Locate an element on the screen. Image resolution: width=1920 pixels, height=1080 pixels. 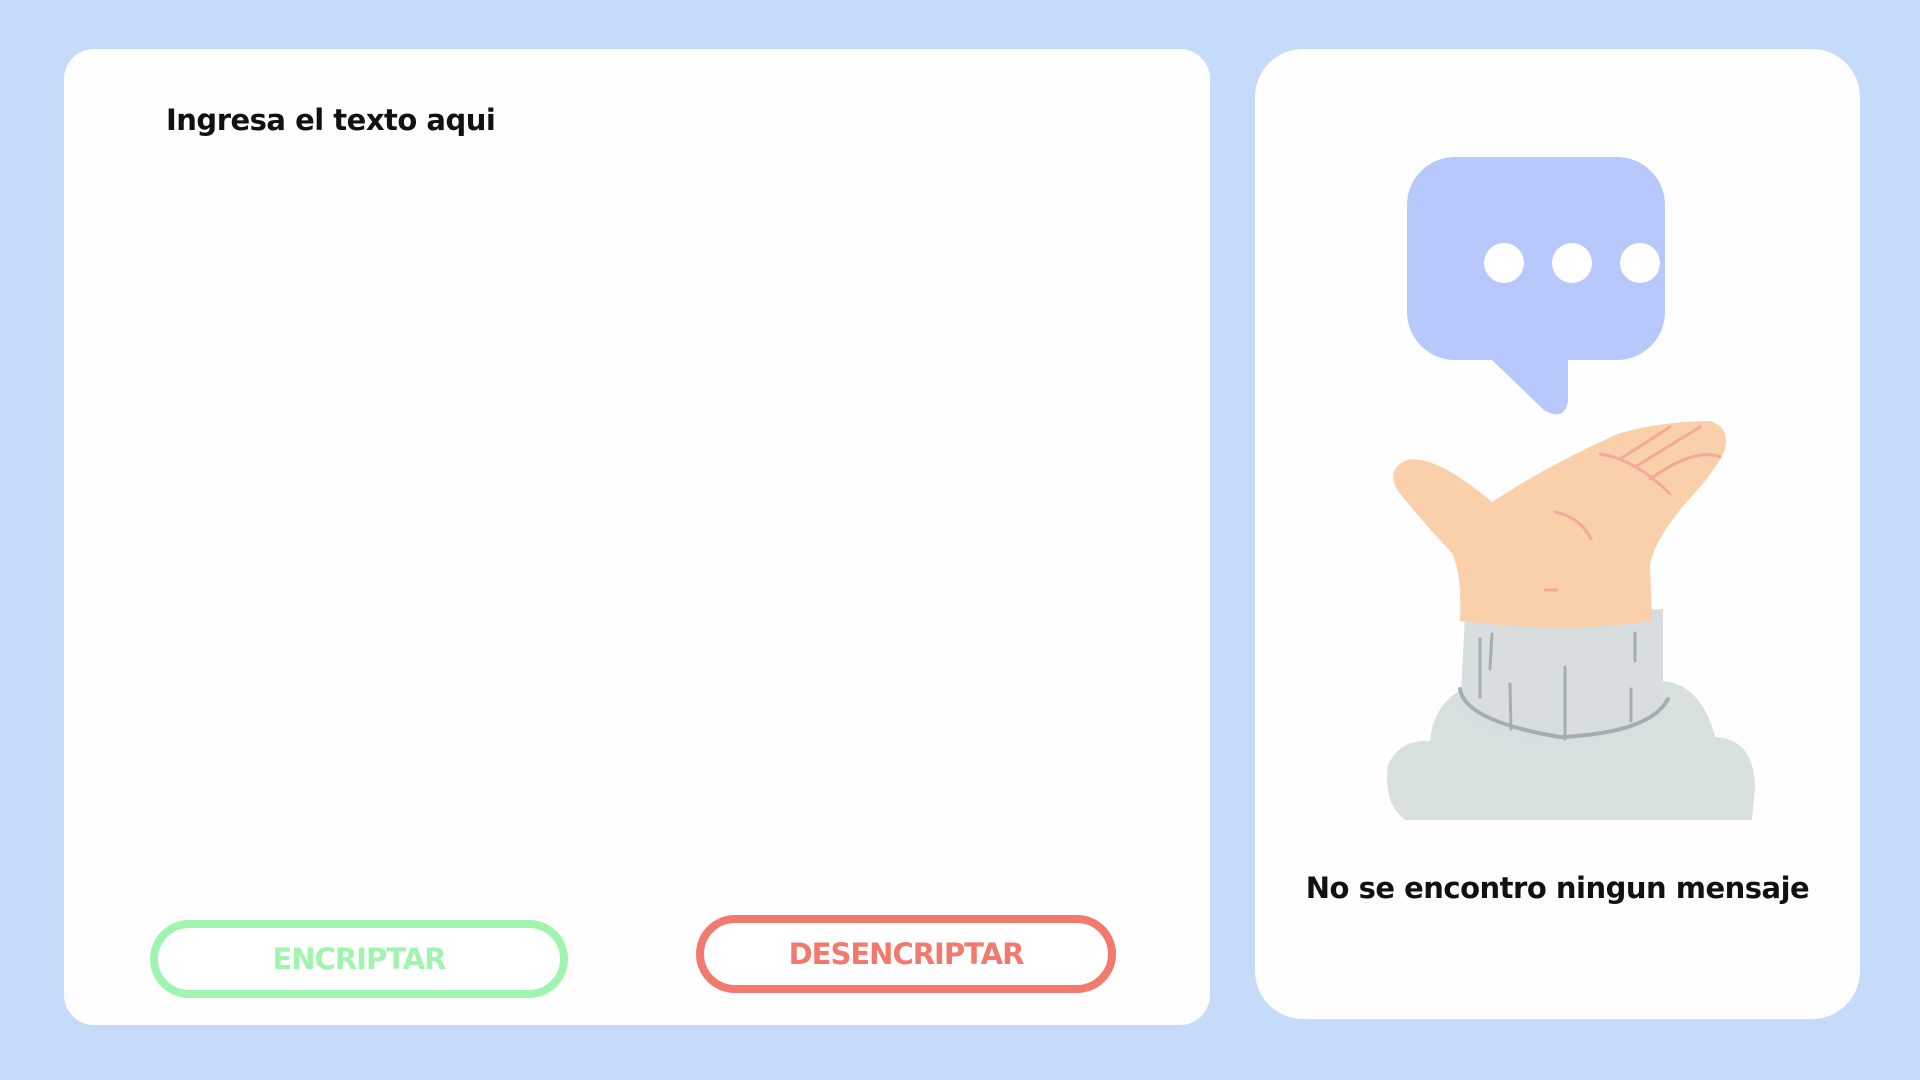
hand-with-speech-bubble-illustration is located at coordinates (1571, 488).